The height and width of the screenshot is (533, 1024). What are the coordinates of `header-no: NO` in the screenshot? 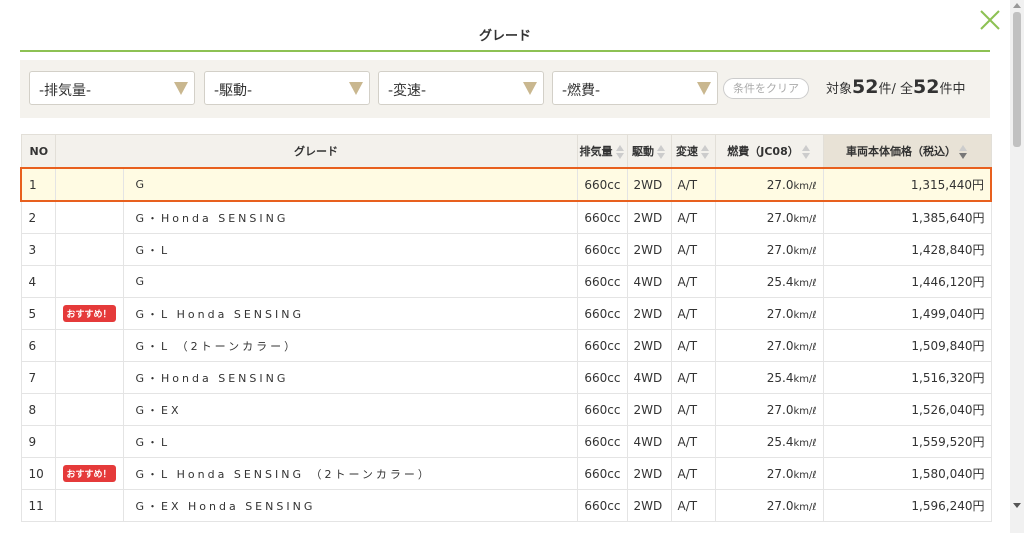 It's located at (38, 151).